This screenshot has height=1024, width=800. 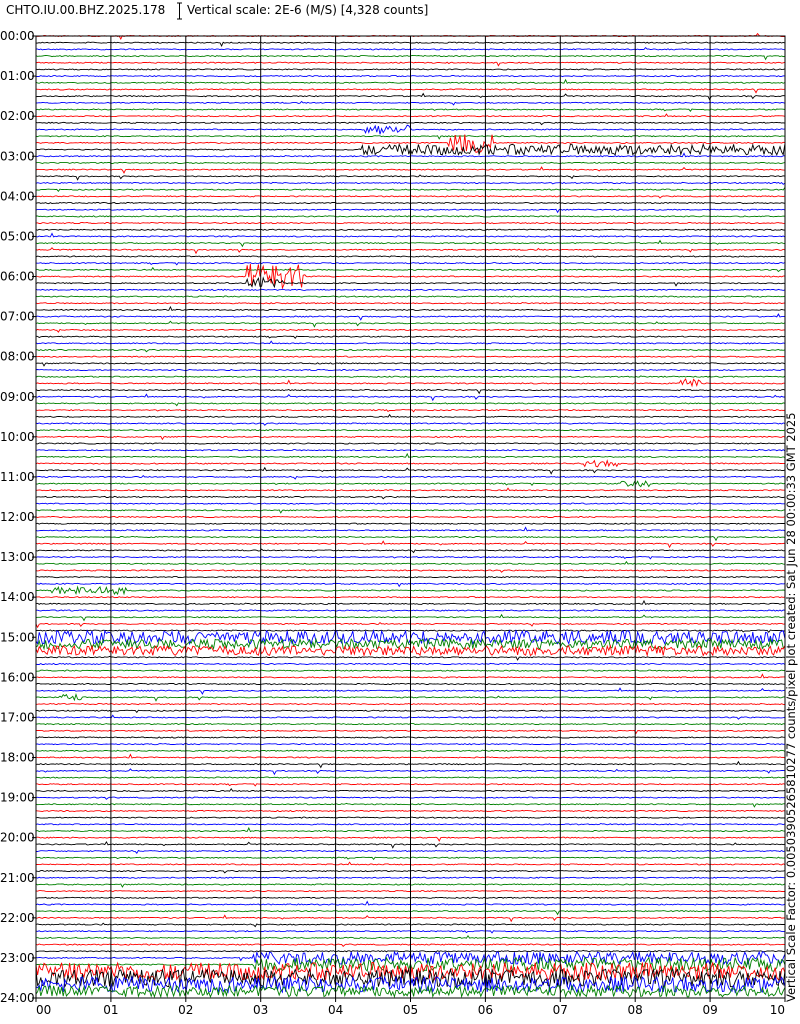 I want to click on y-tick-label: 04:00, so click(x=17, y=196).